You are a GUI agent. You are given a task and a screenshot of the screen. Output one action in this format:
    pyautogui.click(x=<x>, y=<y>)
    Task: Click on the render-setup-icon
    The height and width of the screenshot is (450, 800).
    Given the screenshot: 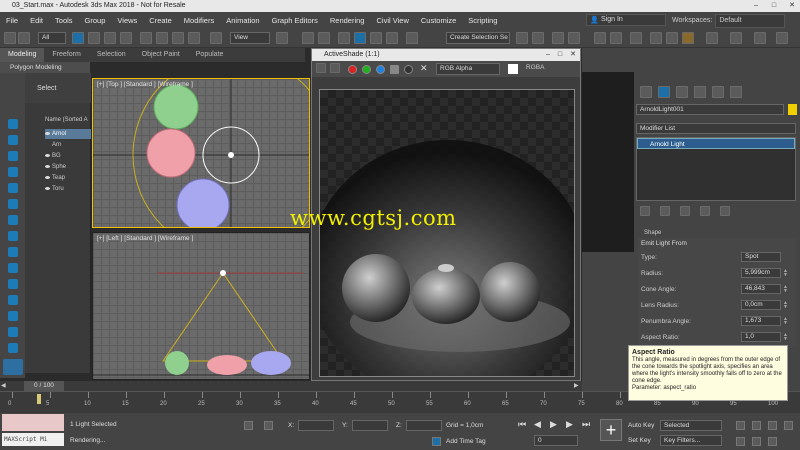 What is the action you would take?
    pyautogui.click(x=656, y=38)
    